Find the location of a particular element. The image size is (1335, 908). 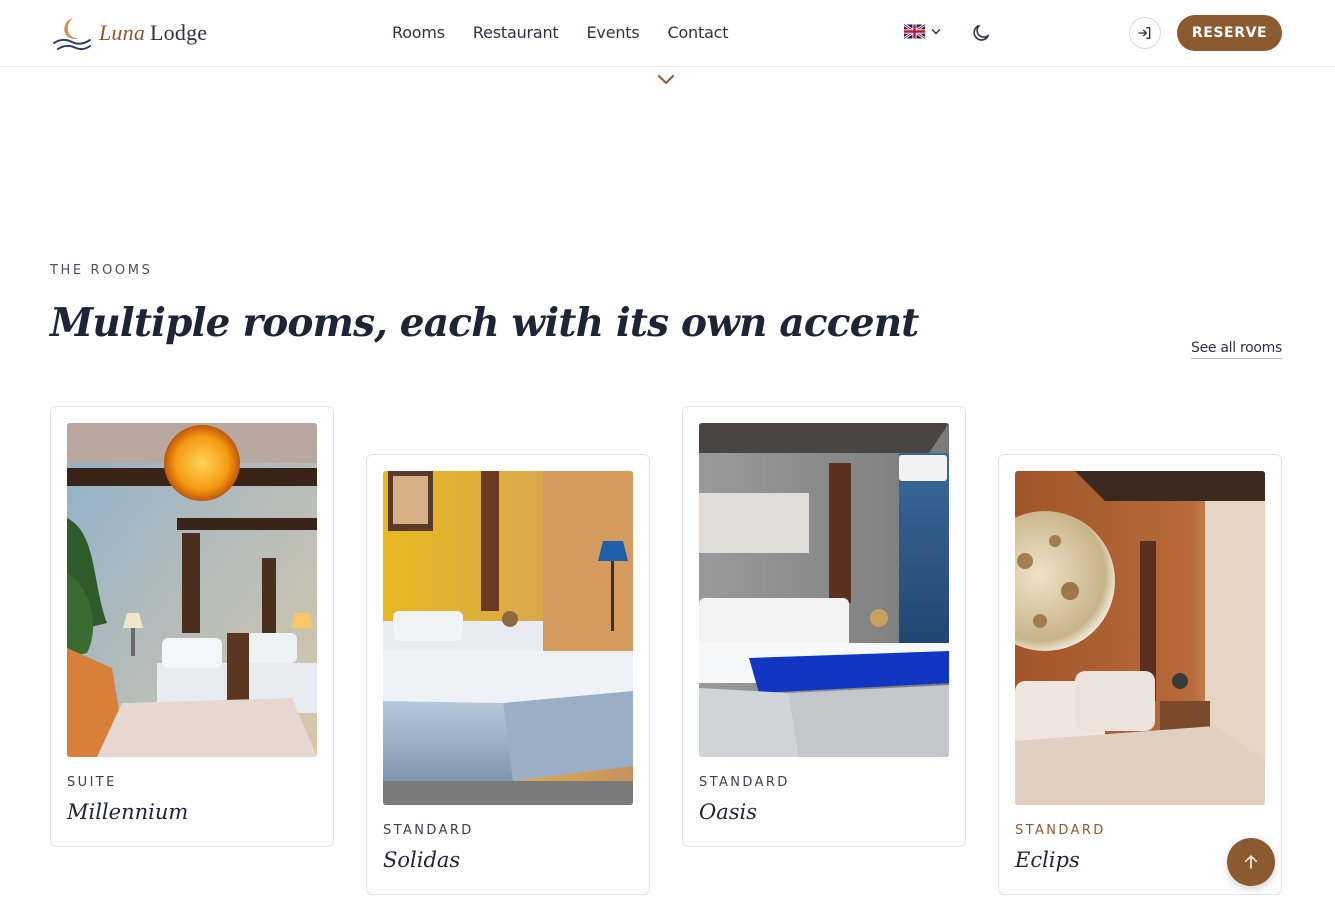

uk-flag-icon is located at coordinates (914, 31).